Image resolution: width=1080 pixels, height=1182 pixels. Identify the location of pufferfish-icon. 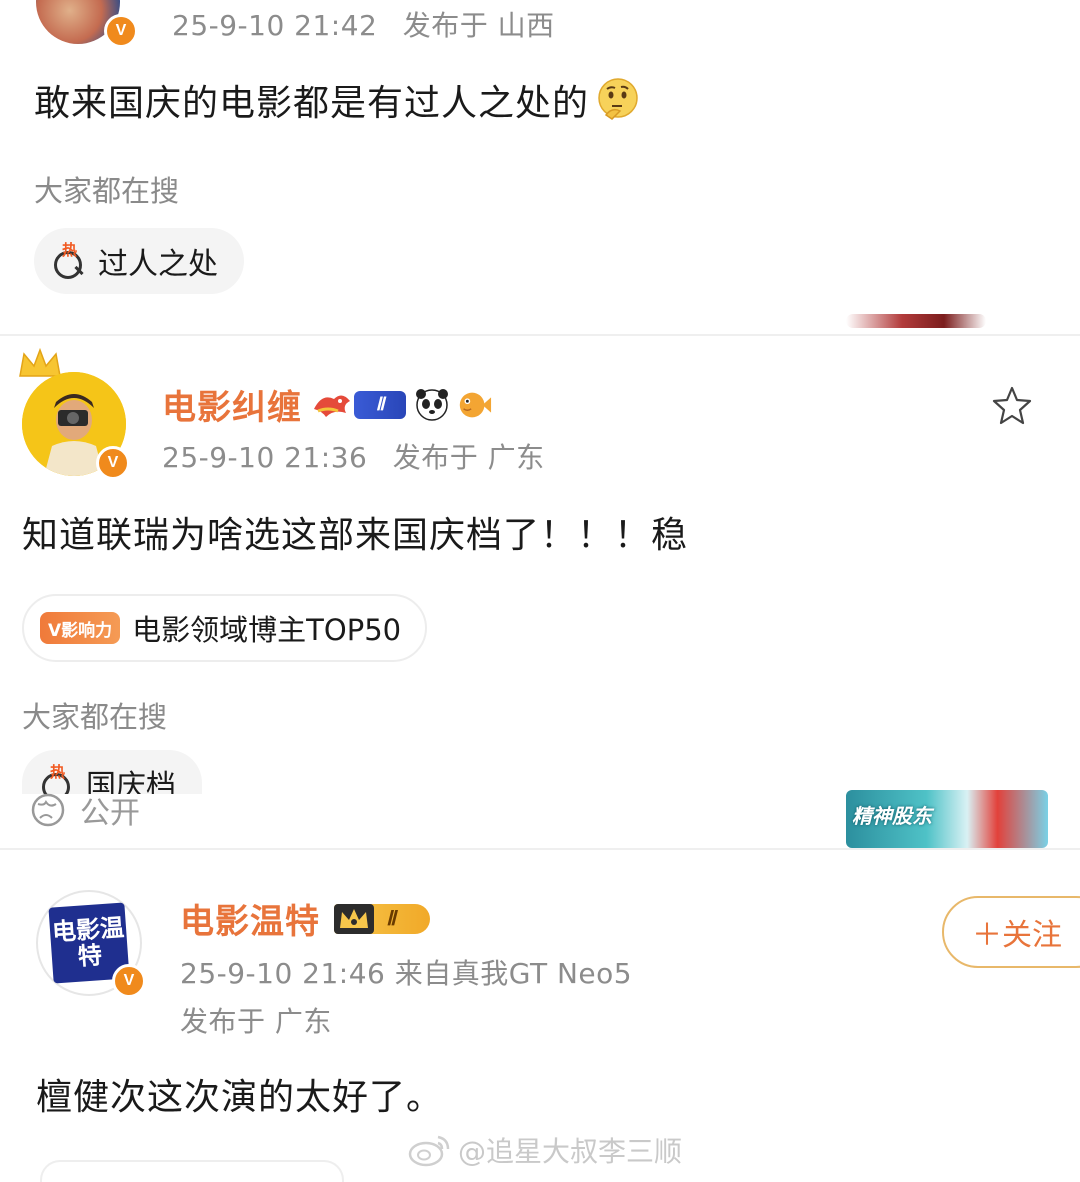
(474, 405).